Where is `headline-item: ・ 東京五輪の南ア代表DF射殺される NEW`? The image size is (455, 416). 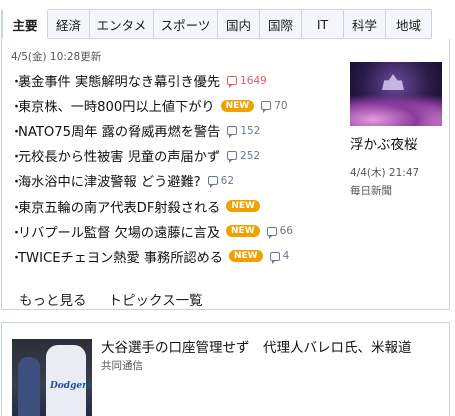
headline-item: ・ 東京五輪の南ア代表DF射殺される NEW is located at coordinates (175, 205).